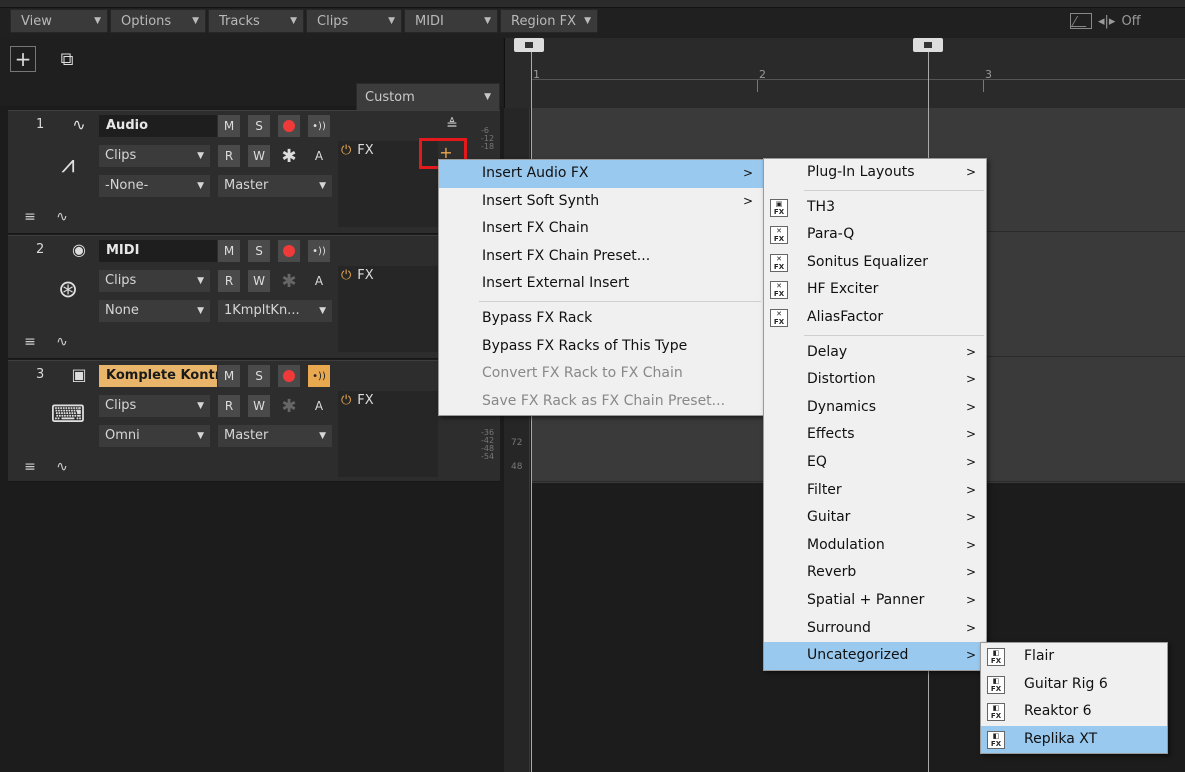 The height and width of the screenshot is (772, 1185). I want to click on menu-item-insert-external-insert: Insert External Insert, so click(601, 284).